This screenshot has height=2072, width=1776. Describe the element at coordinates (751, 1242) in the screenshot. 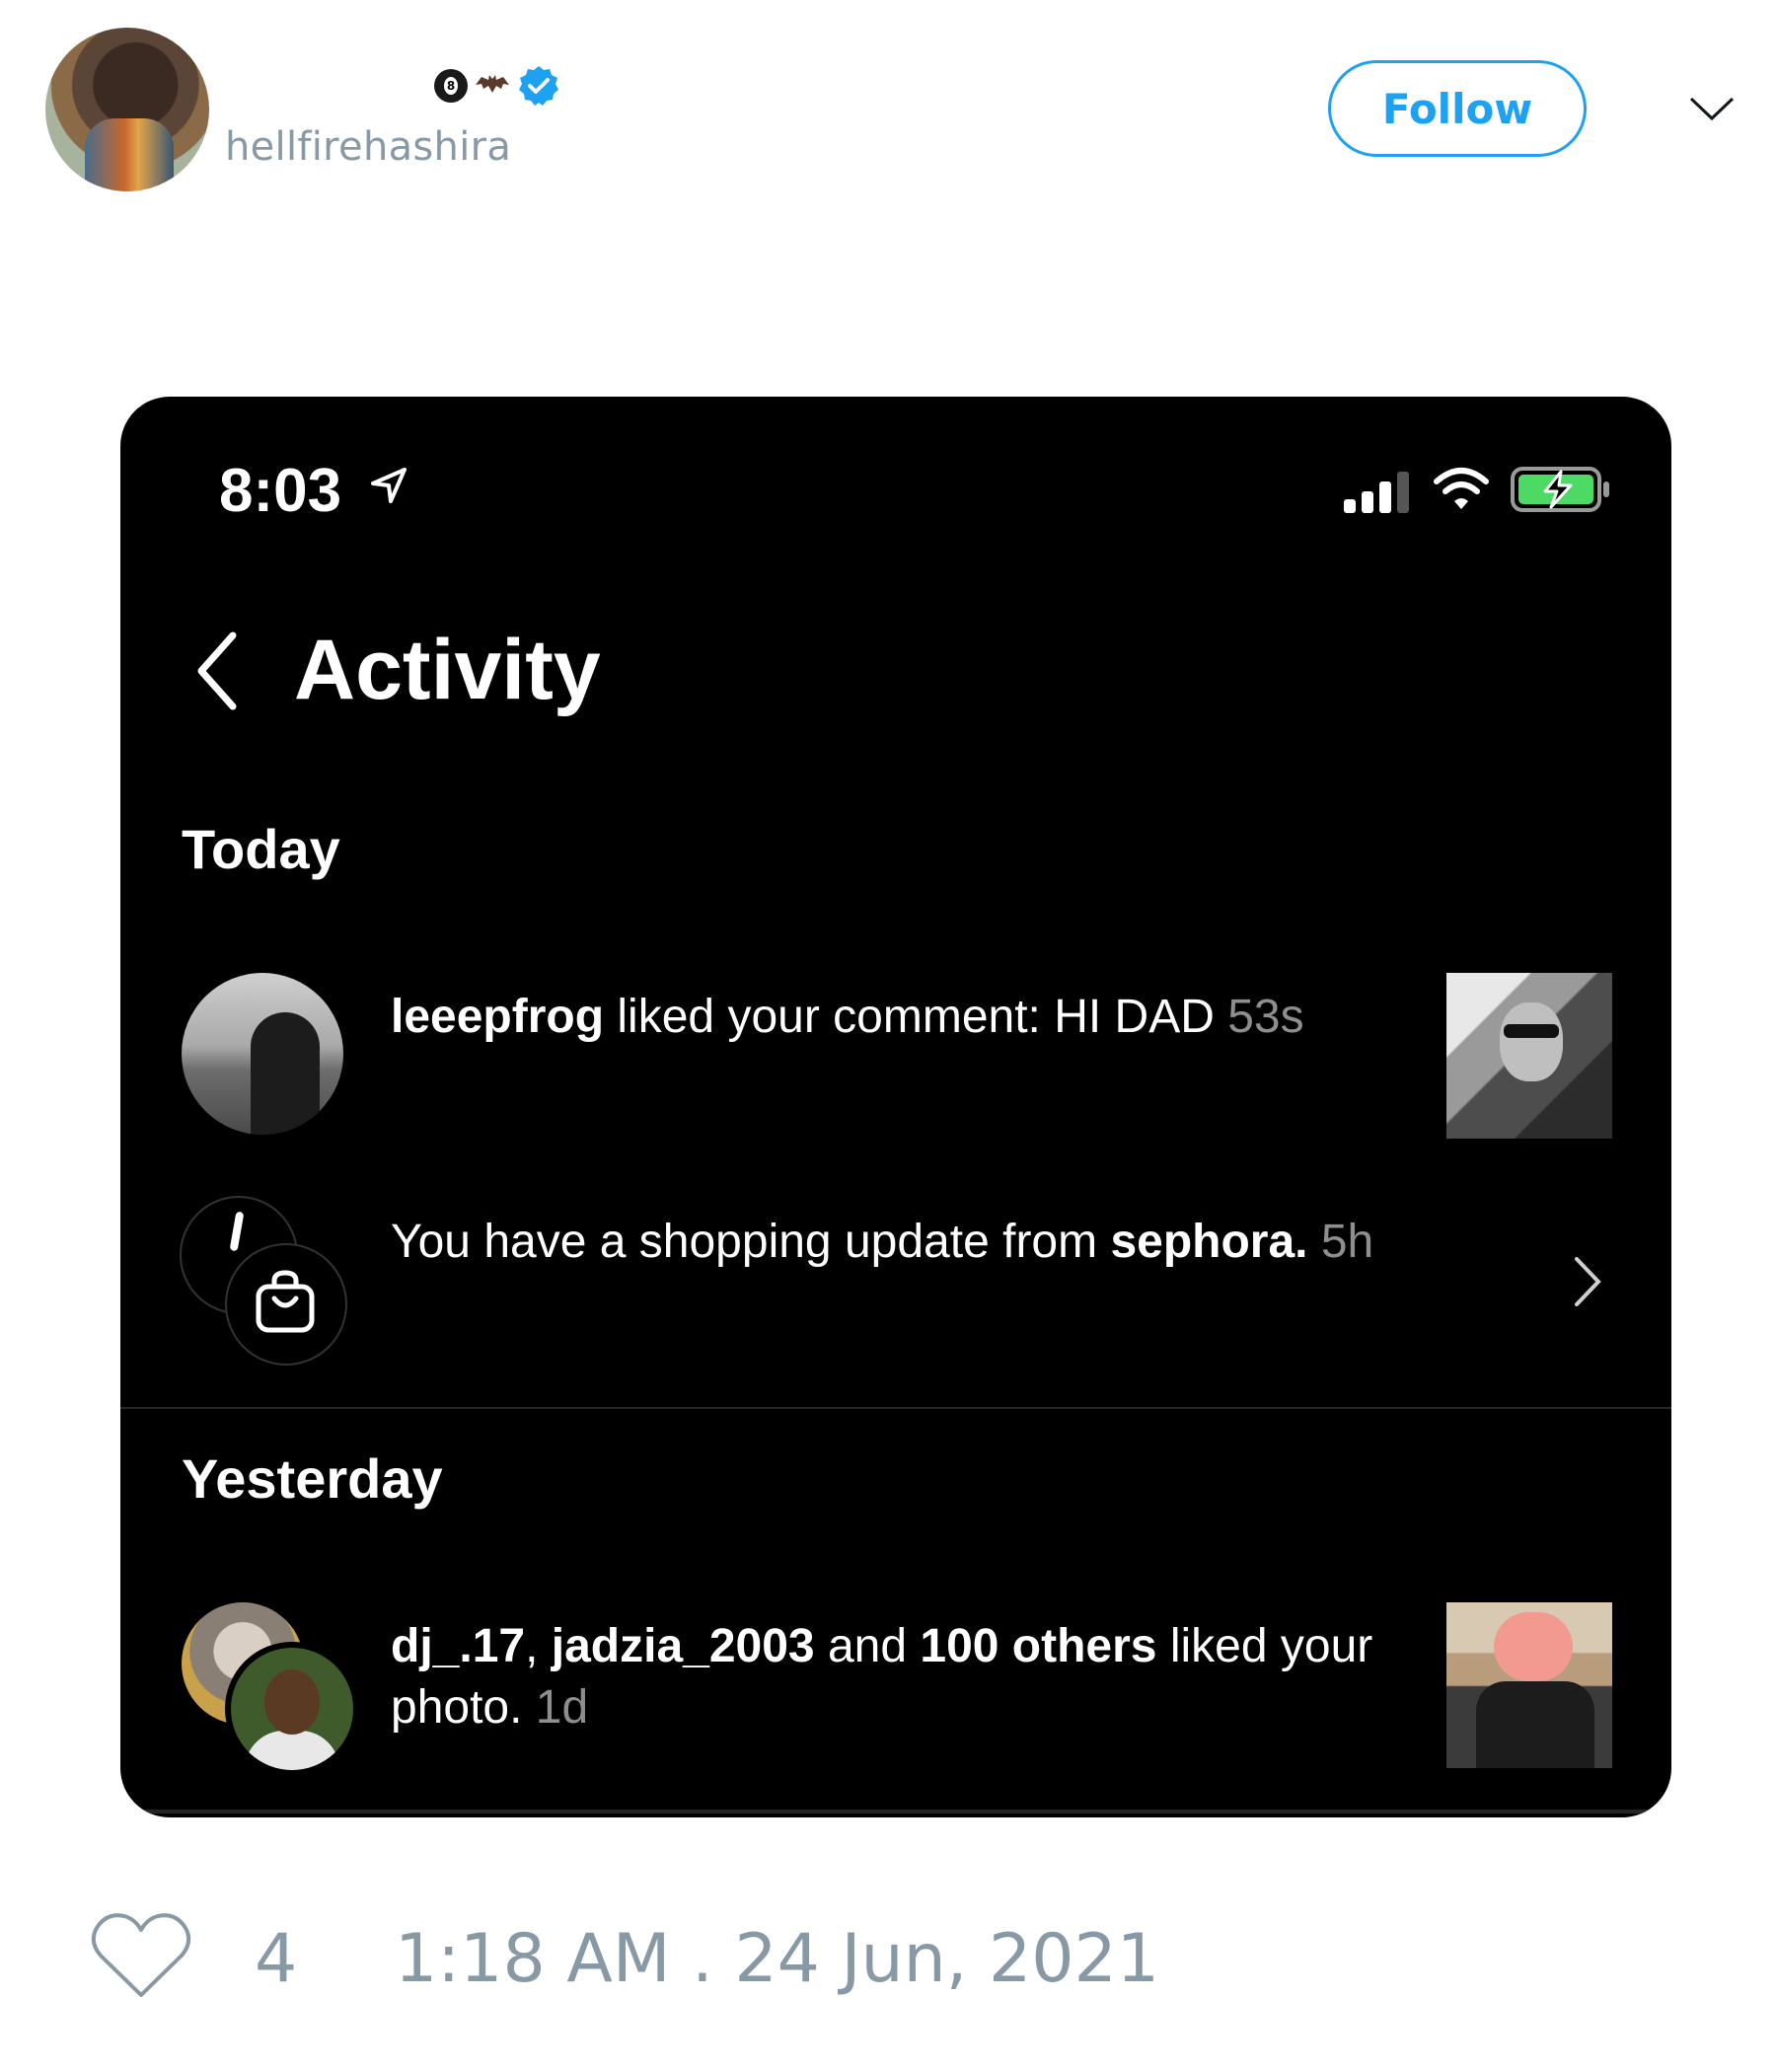

I see `shopping-message: You have a shopping update from` at that location.